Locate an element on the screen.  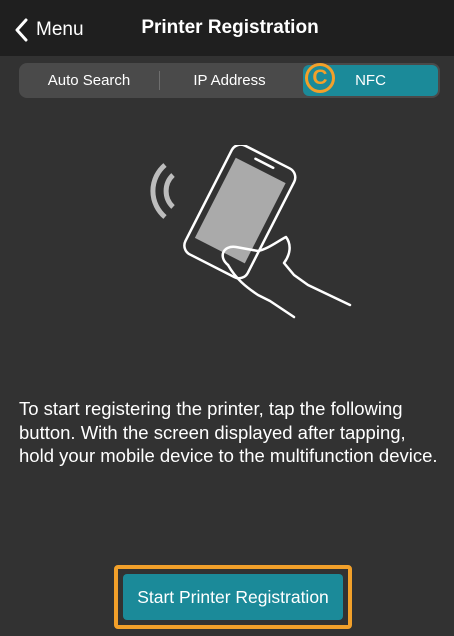
nfc-waves-icon is located at coordinates (162, 191).